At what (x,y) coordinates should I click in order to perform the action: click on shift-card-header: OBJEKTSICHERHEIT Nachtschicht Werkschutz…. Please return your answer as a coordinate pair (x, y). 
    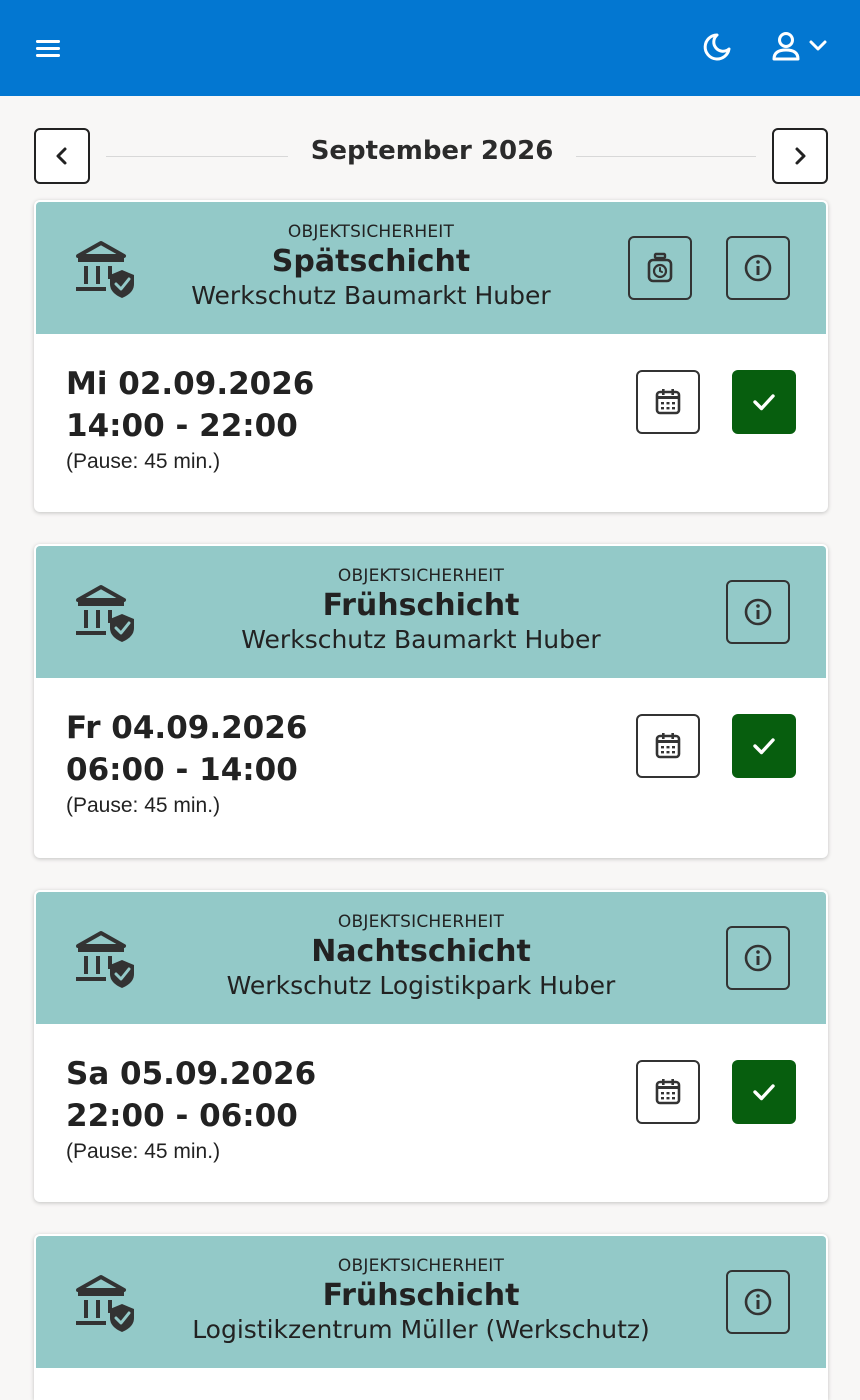
    Looking at the image, I should click on (431, 958).